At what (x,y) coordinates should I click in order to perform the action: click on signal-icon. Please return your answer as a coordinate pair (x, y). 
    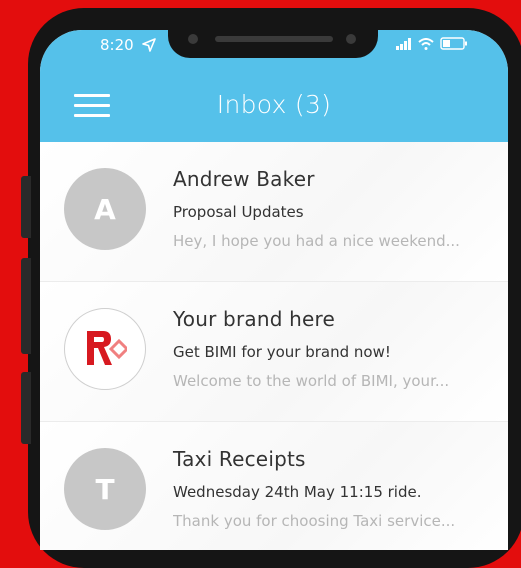
    Looking at the image, I should click on (403, 43).